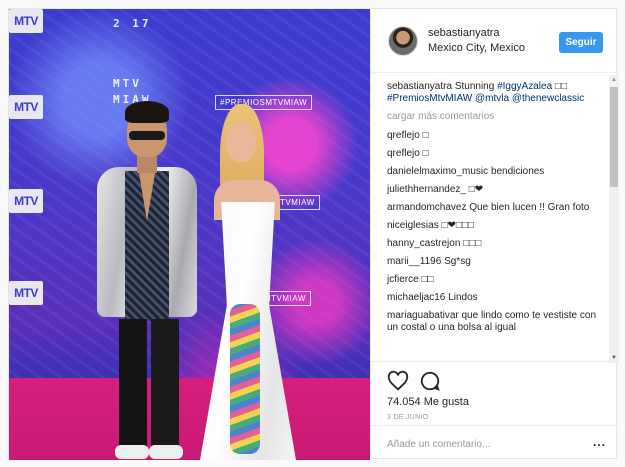 The width and height of the screenshot is (625, 467). Describe the element at coordinates (423, 315) in the screenshot. I see `comment-author: mariaguabativar` at that location.